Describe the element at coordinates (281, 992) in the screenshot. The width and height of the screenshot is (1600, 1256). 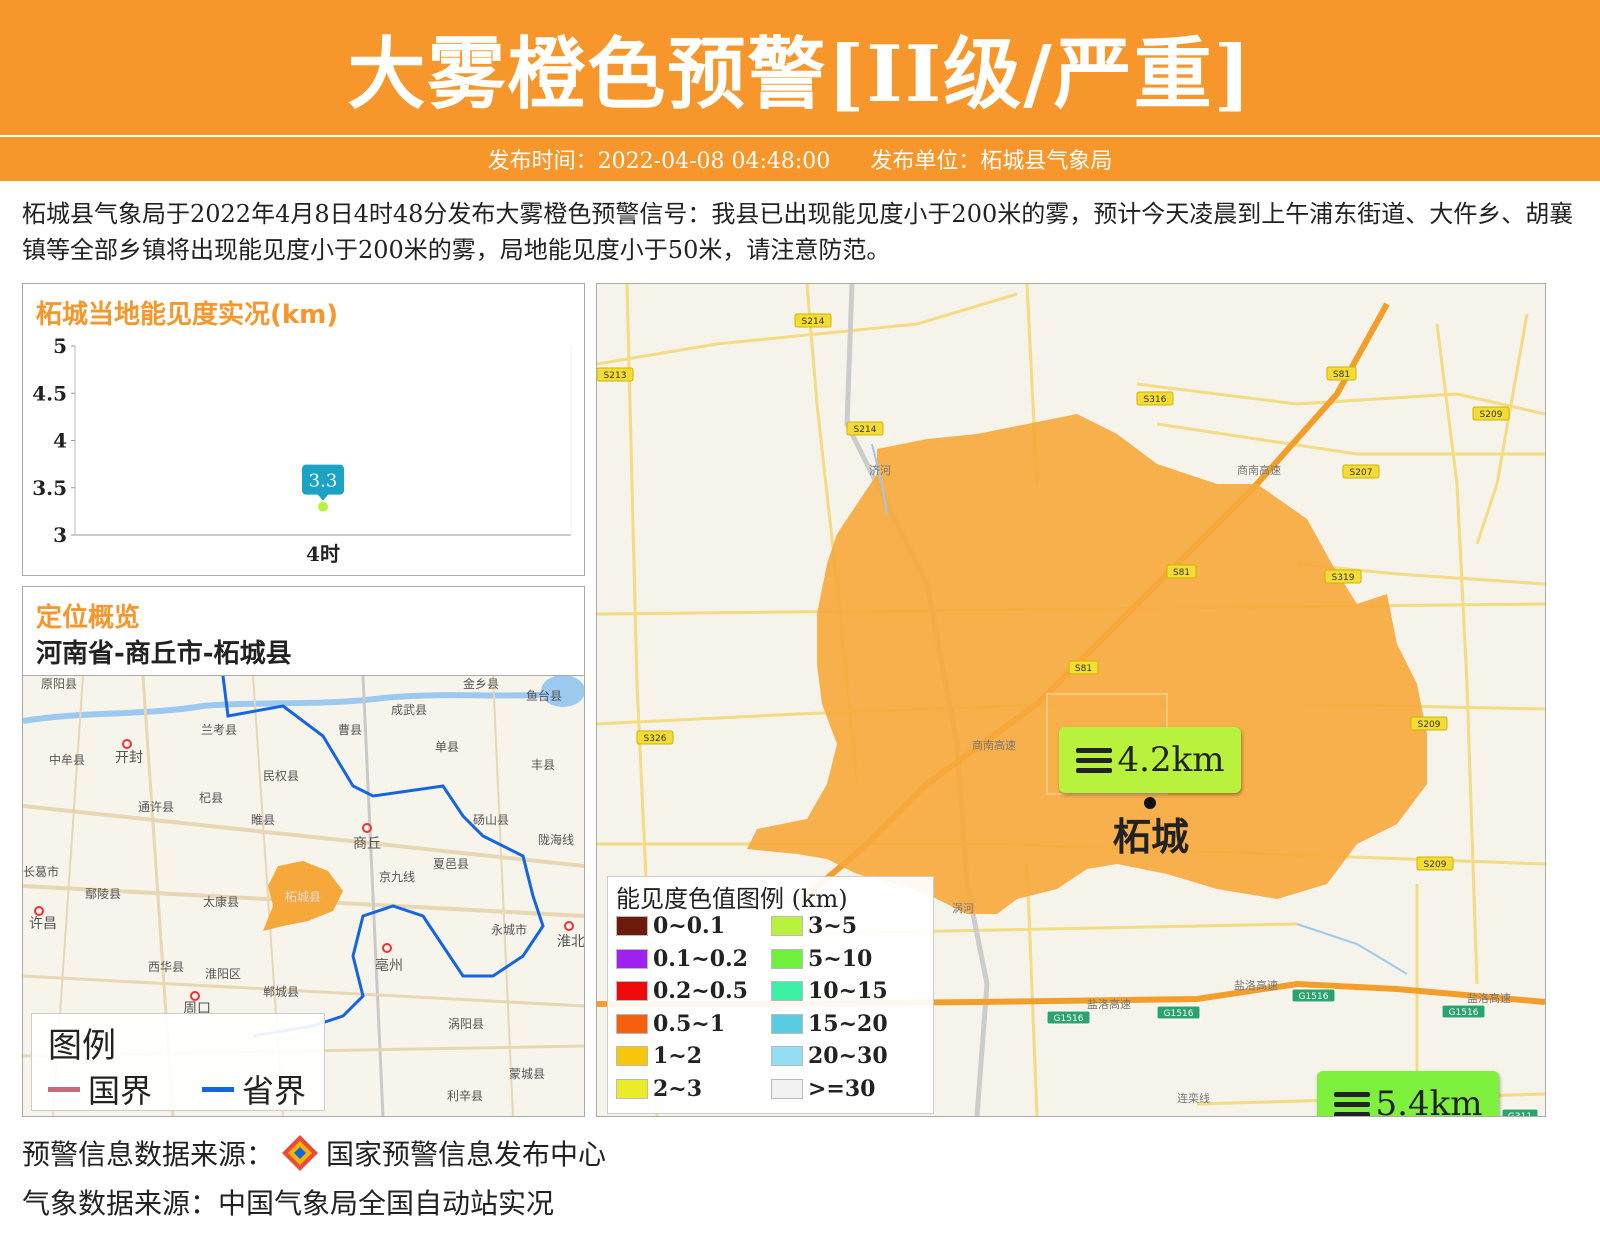
I see `overview-place-label: 郸城县` at that location.